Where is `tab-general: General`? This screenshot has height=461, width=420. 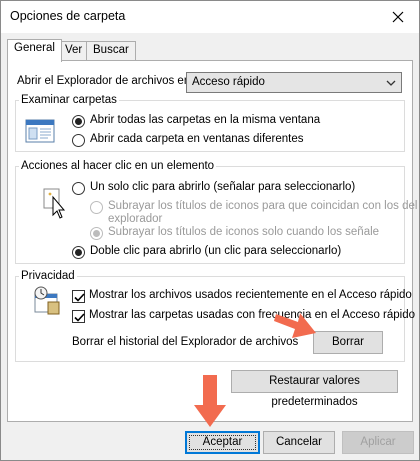 tab-general: General is located at coordinates (34, 50).